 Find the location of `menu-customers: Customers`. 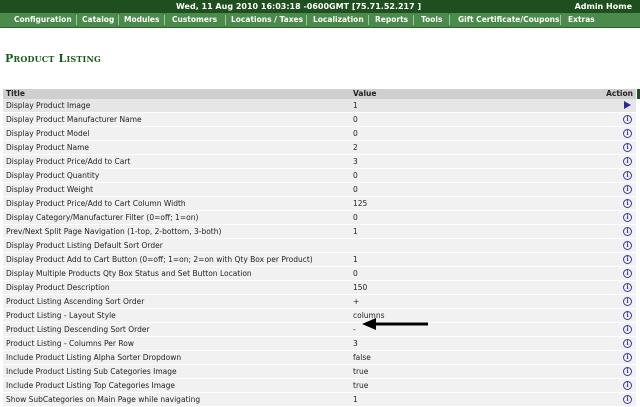

menu-customers: Customers is located at coordinates (194, 20).